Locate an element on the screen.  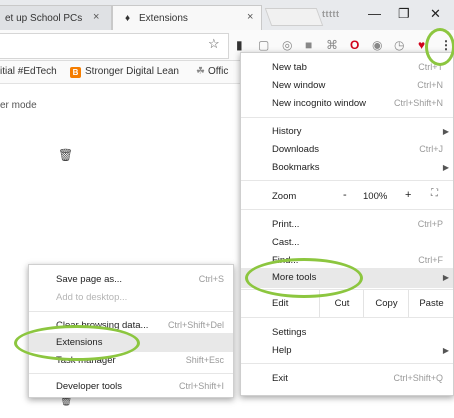
blogger-icon: B is located at coordinates (75, 72).